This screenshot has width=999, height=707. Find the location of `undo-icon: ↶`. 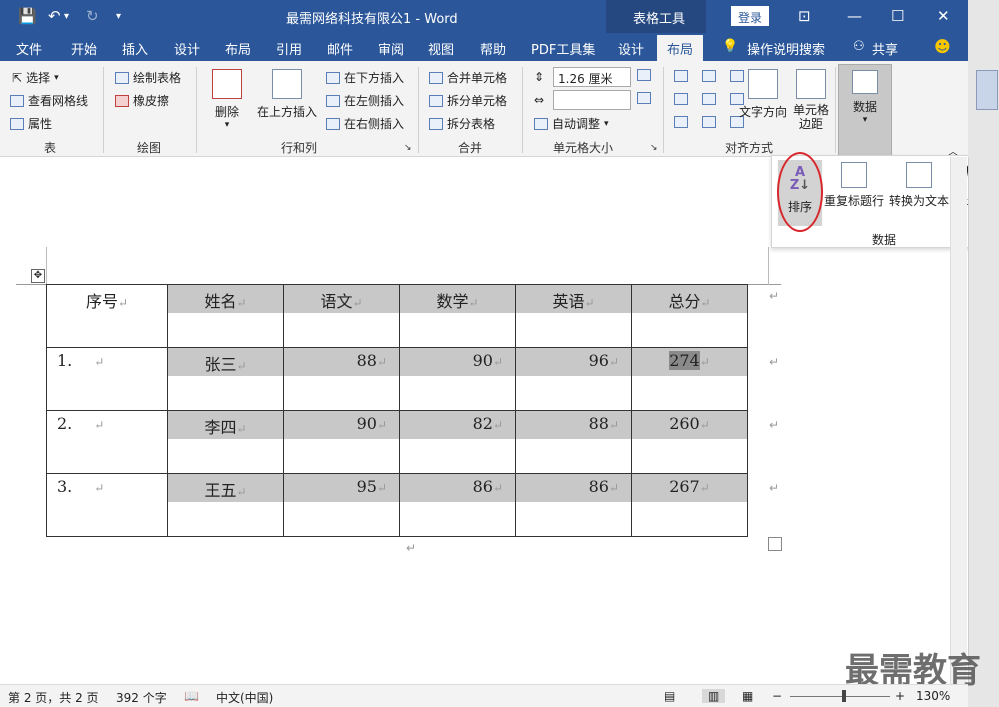

undo-icon: ↶ is located at coordinates (54, 16).